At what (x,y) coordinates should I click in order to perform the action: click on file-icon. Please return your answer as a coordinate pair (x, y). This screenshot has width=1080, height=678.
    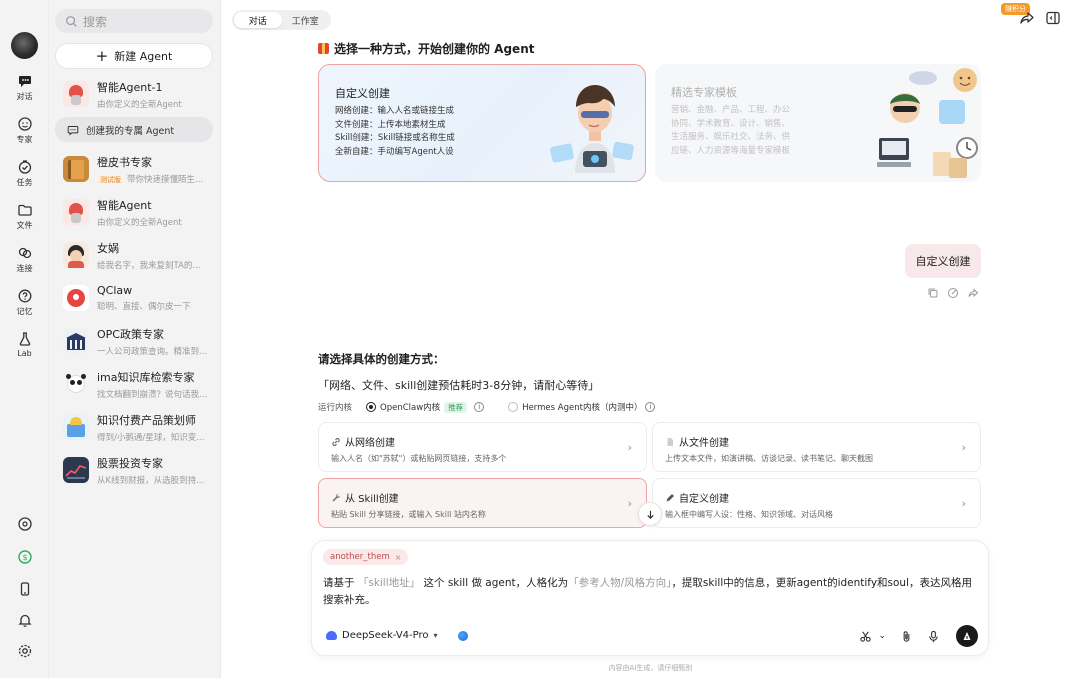
    Looking at the image, I should click on (670, 441).